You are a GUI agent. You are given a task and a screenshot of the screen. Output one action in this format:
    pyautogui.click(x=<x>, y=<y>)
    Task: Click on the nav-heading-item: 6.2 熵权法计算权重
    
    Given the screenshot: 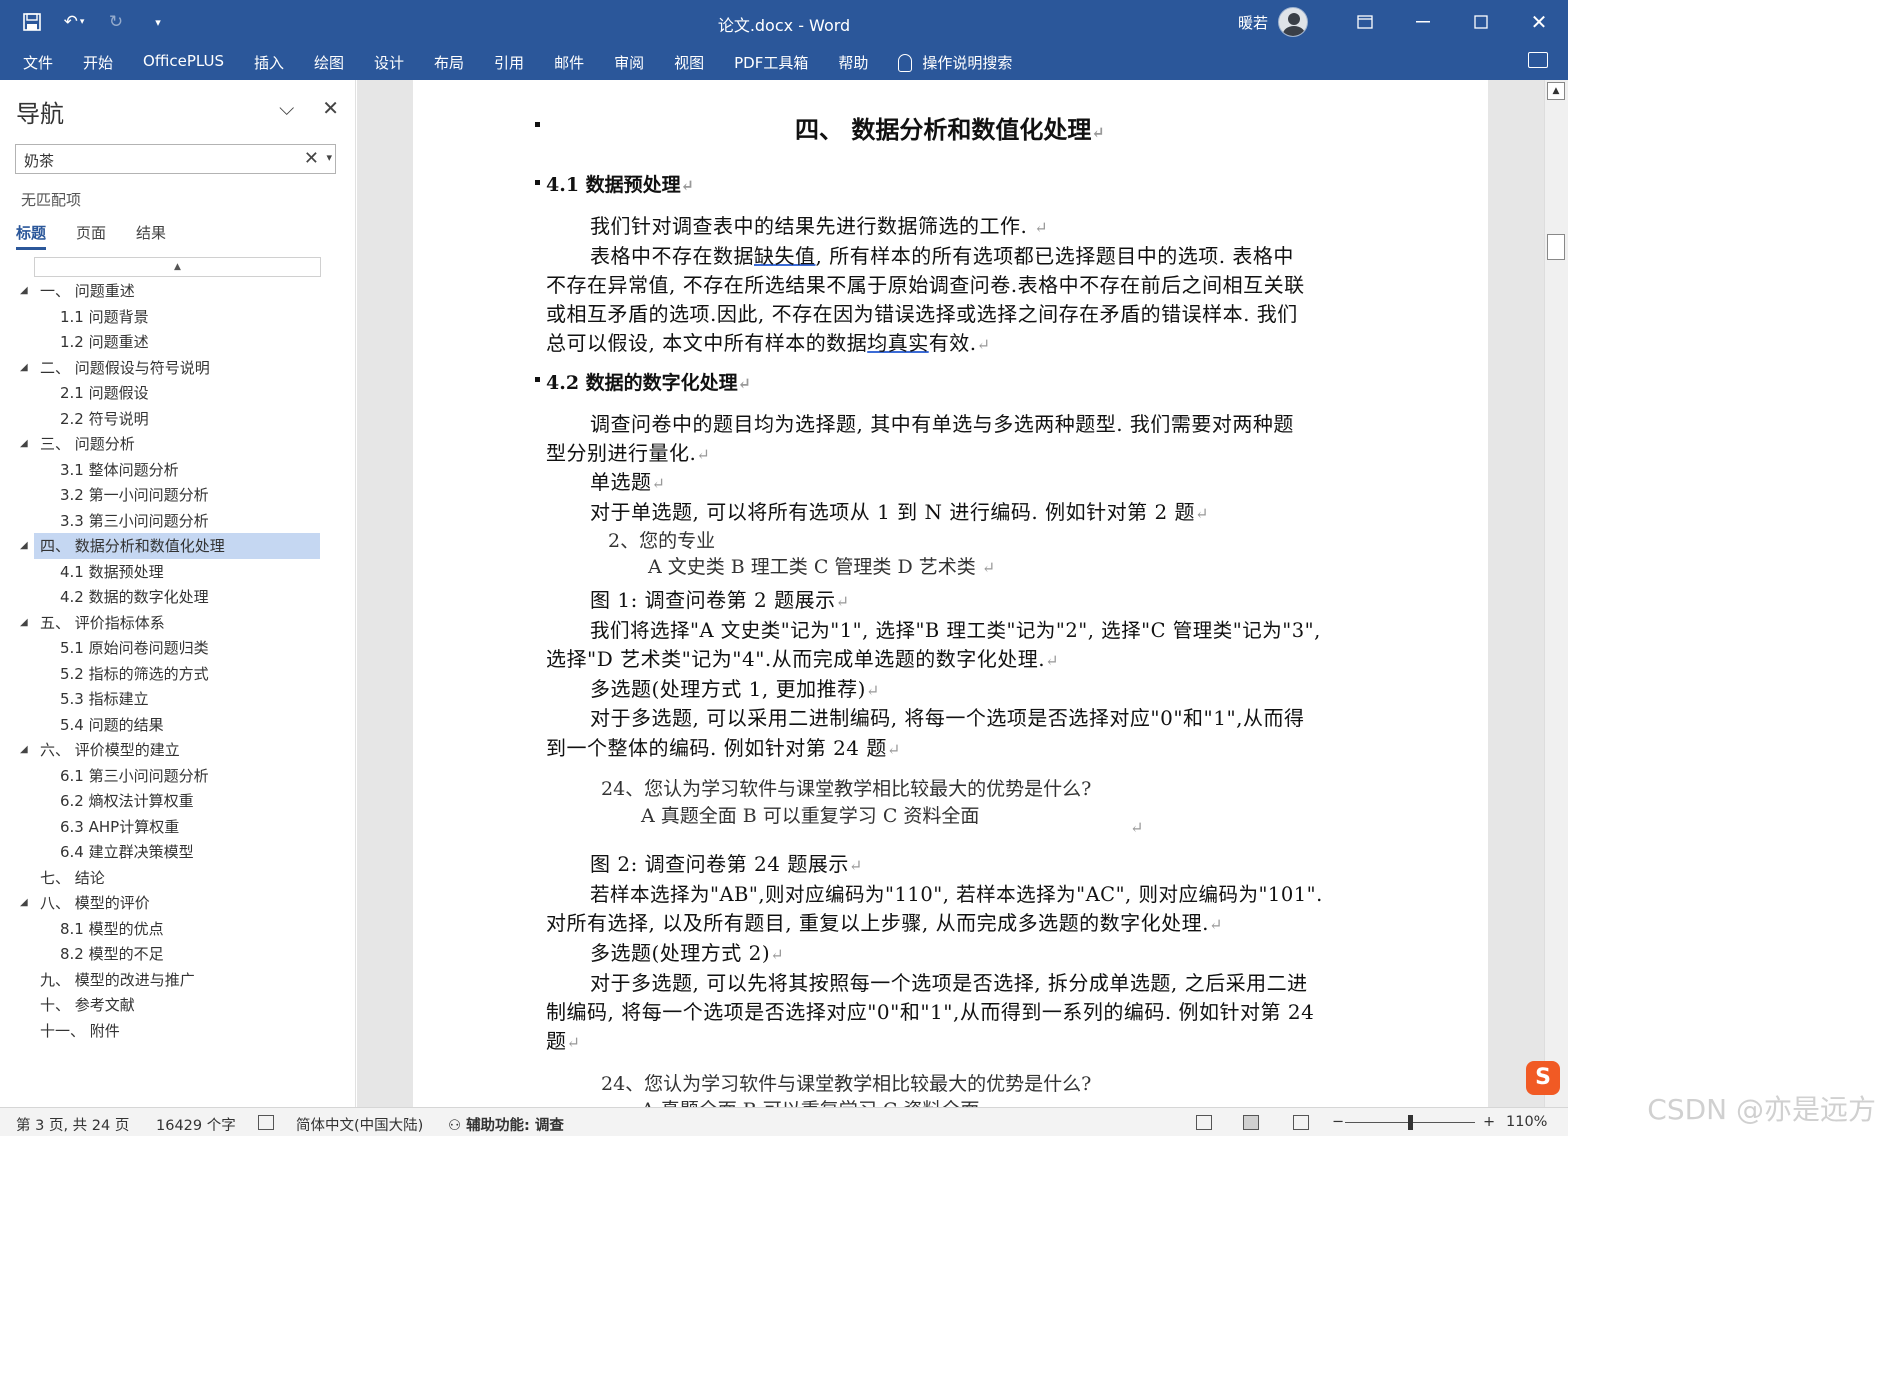 What is the action you would take?
    pyautogui.click(x=178, y=801)
    